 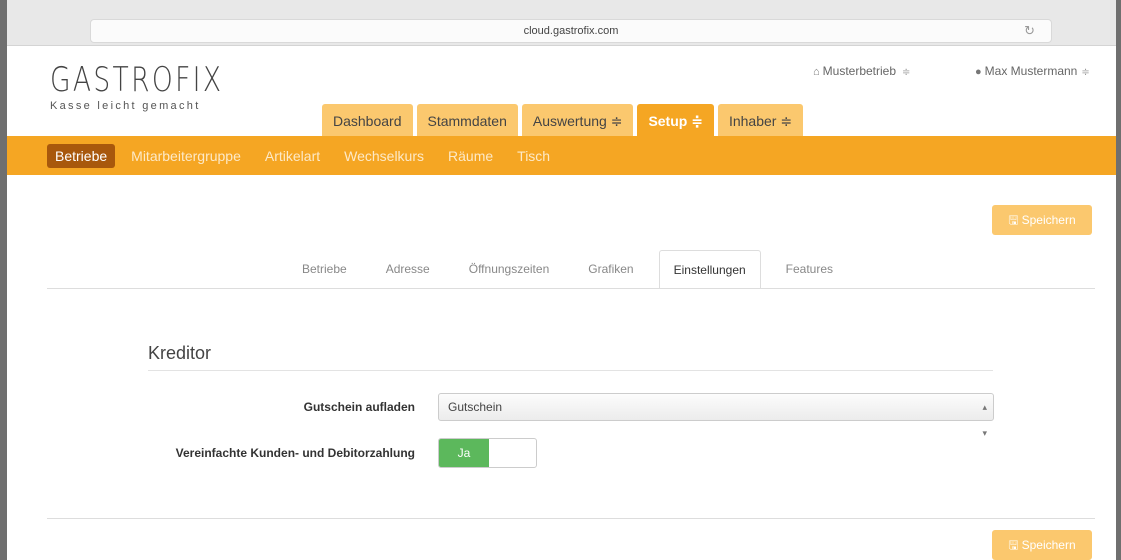 What do you see at coordinates (760, 120) in the screenshot?
I see `tab-inhaber: Inhaber ≑` at bounding box center [760, 120].